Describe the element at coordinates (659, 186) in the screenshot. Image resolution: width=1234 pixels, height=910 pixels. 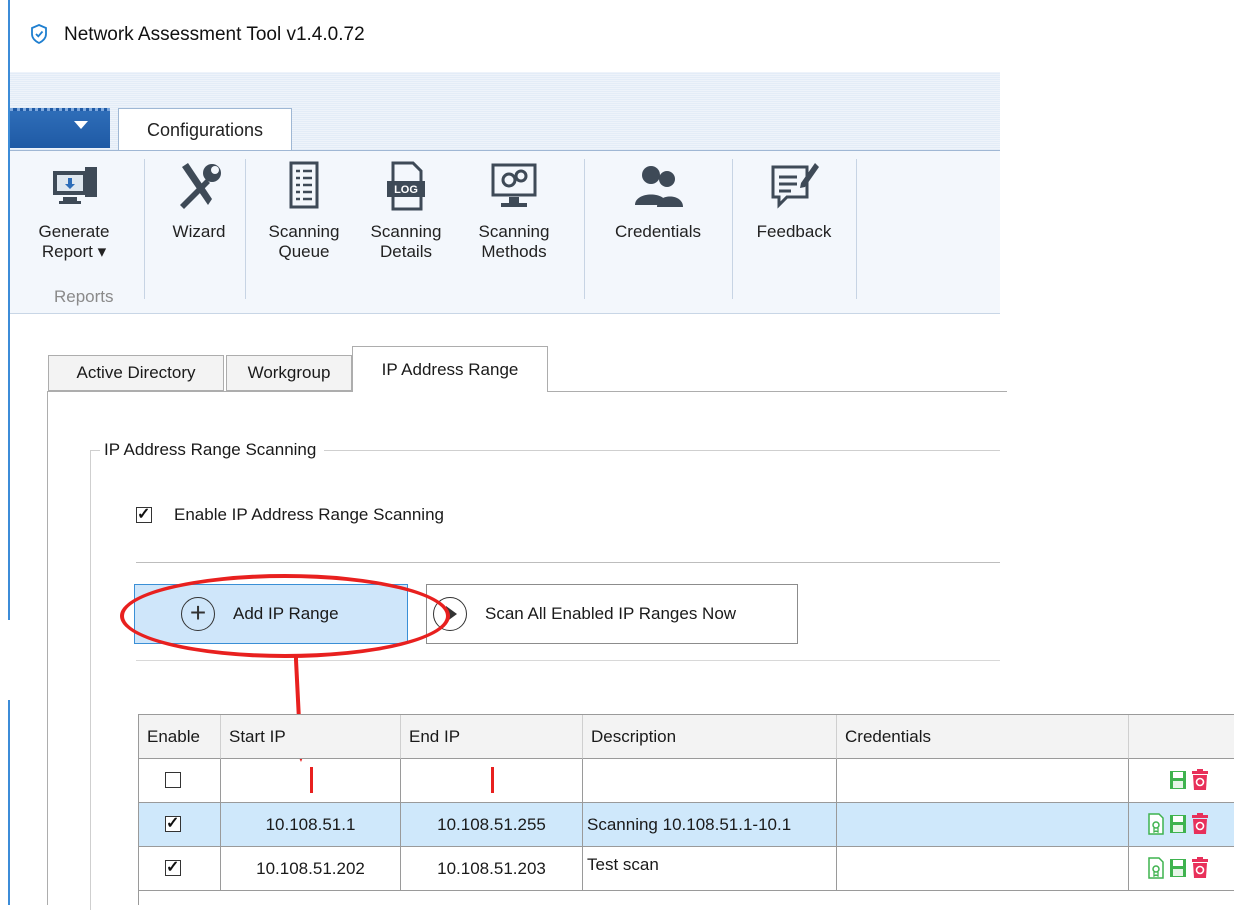
I see `users-icon` at that location.